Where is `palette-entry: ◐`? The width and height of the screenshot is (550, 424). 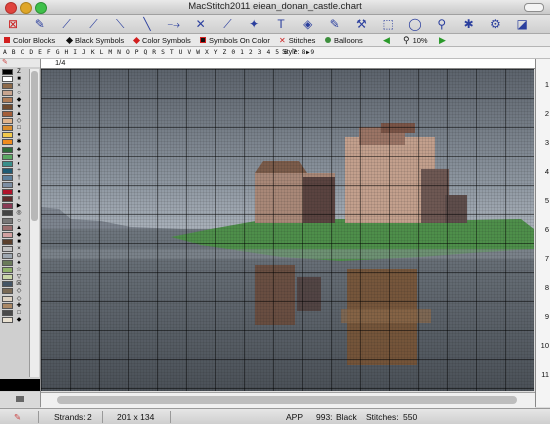
palette-entry: ◐ is located at coordinates (15, 163).